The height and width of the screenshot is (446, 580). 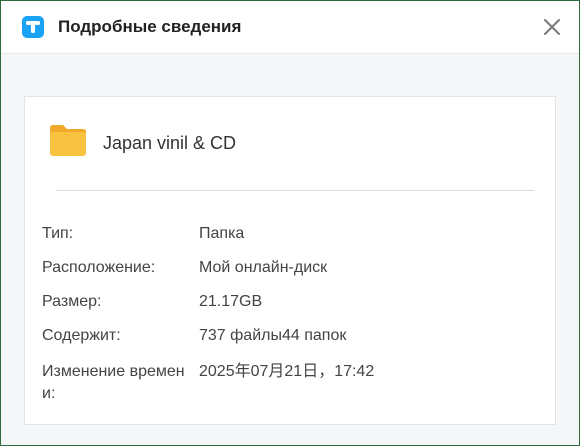 I want to click on app-logo-icon, so click(x=33, y=27).